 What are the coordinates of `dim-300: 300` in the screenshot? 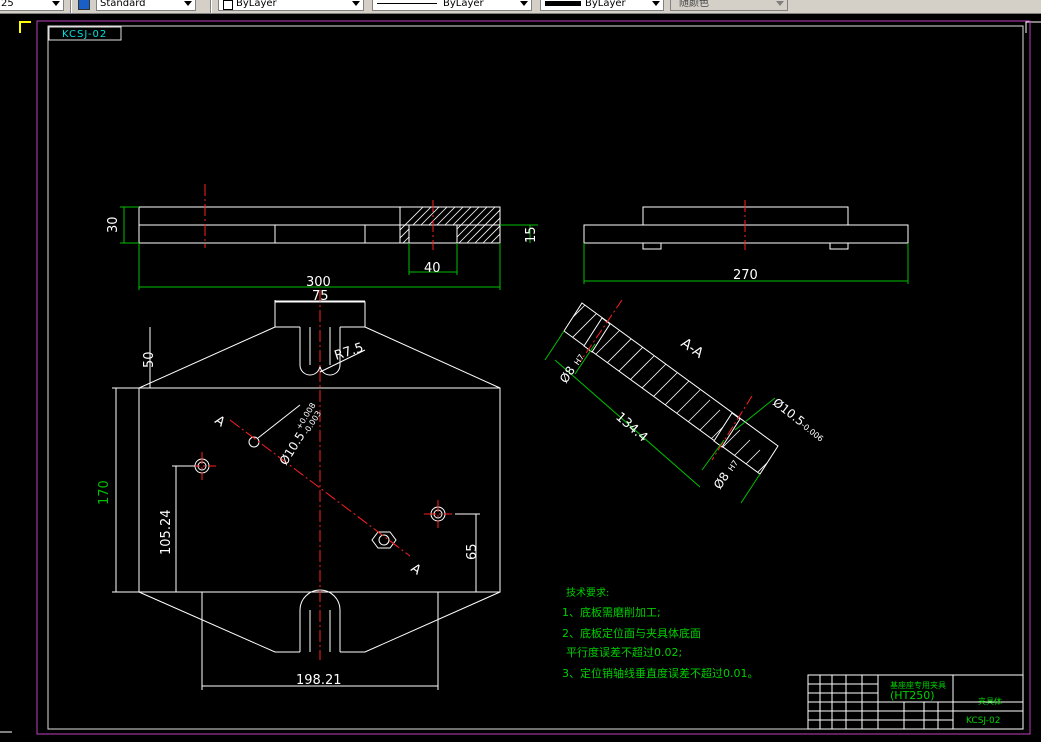 It's located at (318, 282).